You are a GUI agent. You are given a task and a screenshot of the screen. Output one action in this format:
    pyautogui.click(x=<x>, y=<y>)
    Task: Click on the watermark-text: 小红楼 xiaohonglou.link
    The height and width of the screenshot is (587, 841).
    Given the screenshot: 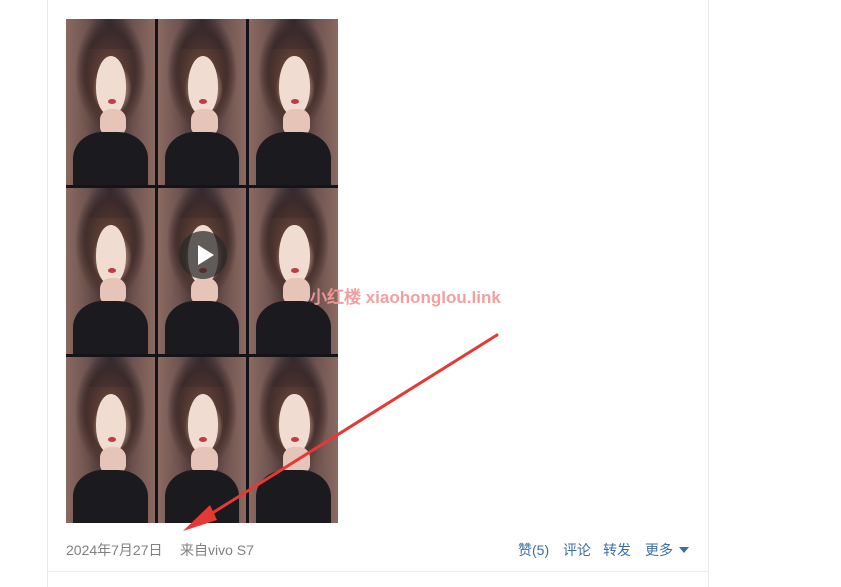 What is the action you would take?
    pyautogui.click(x=405, y=297)
    